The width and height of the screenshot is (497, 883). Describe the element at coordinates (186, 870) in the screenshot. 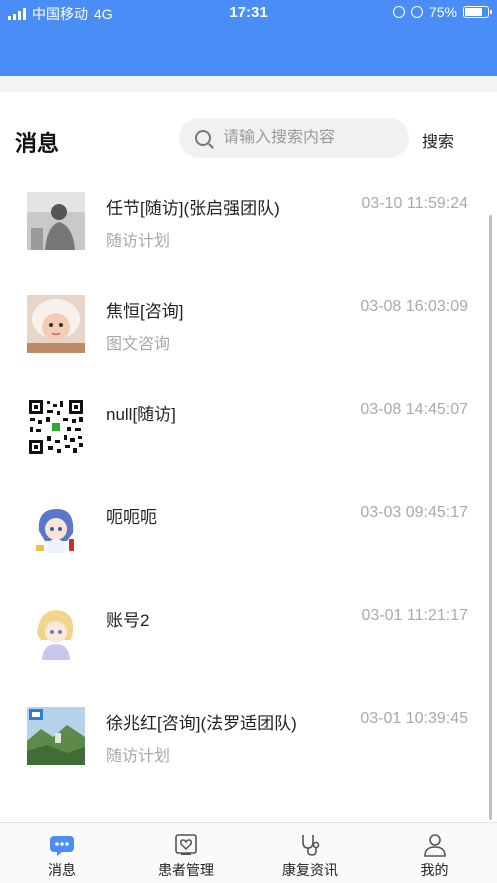

I see `tab-label: 患者管理` at that location.